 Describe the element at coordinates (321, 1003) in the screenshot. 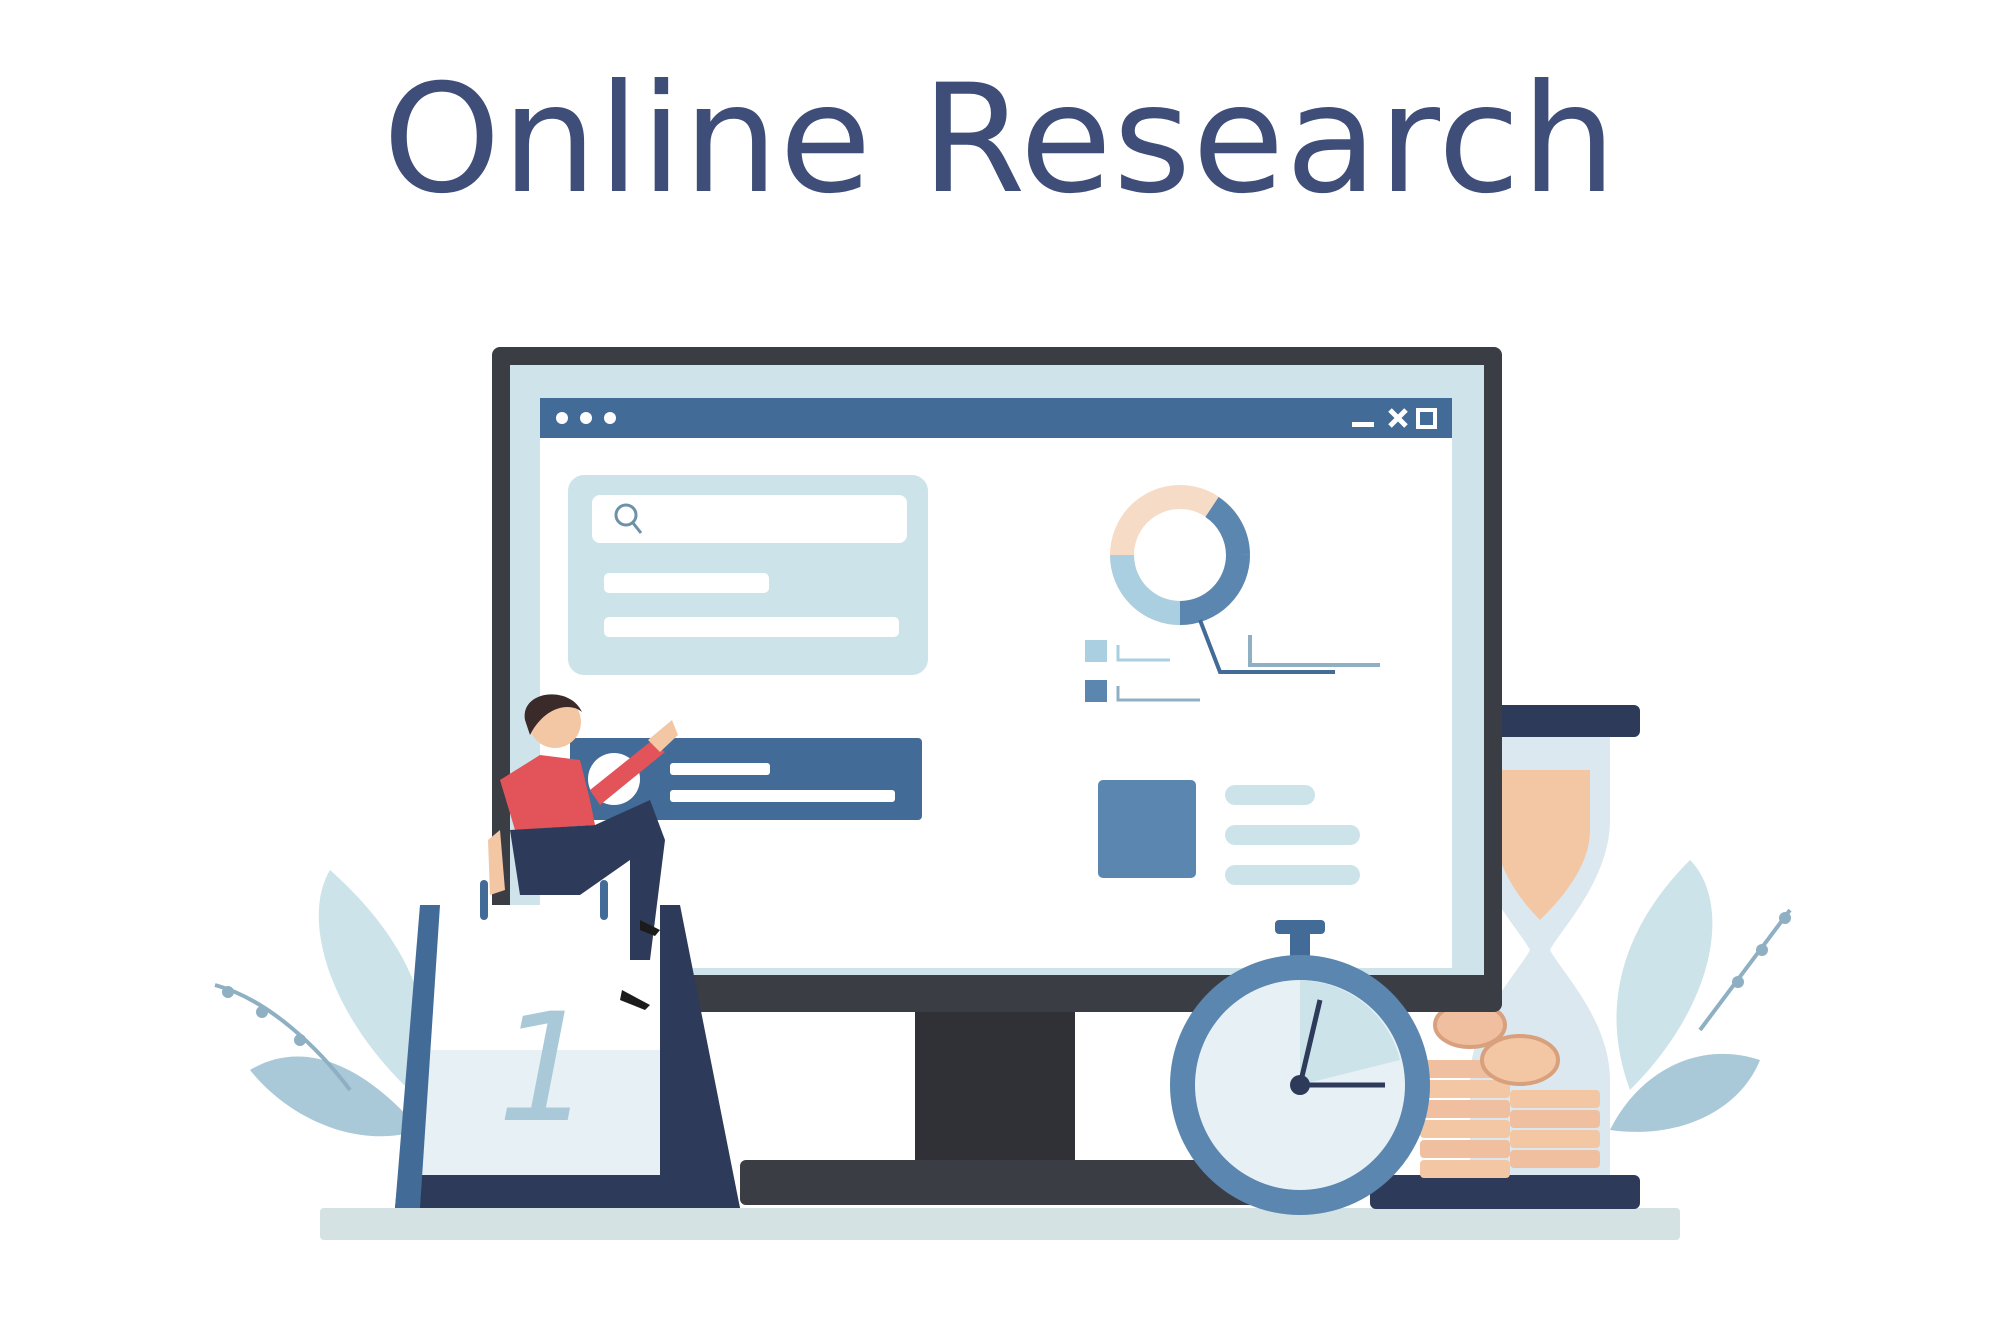

I see `leaf-left-icon` at that location.